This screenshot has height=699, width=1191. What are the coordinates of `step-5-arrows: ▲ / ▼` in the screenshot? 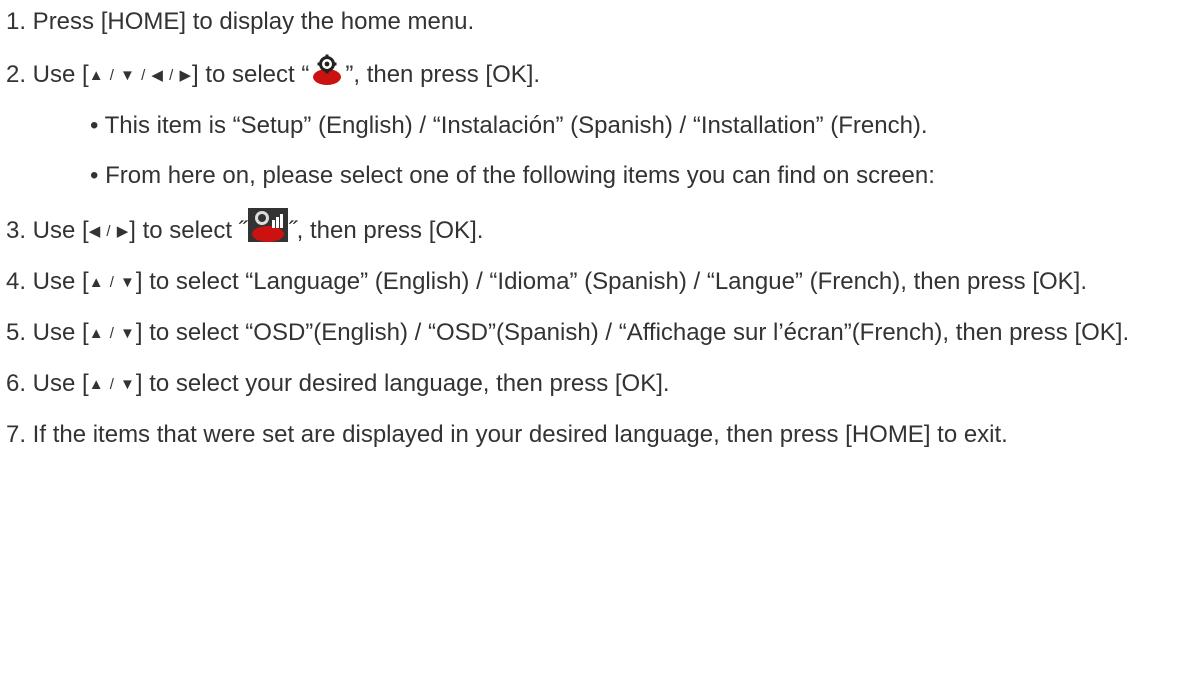 It's located at (112, 333).